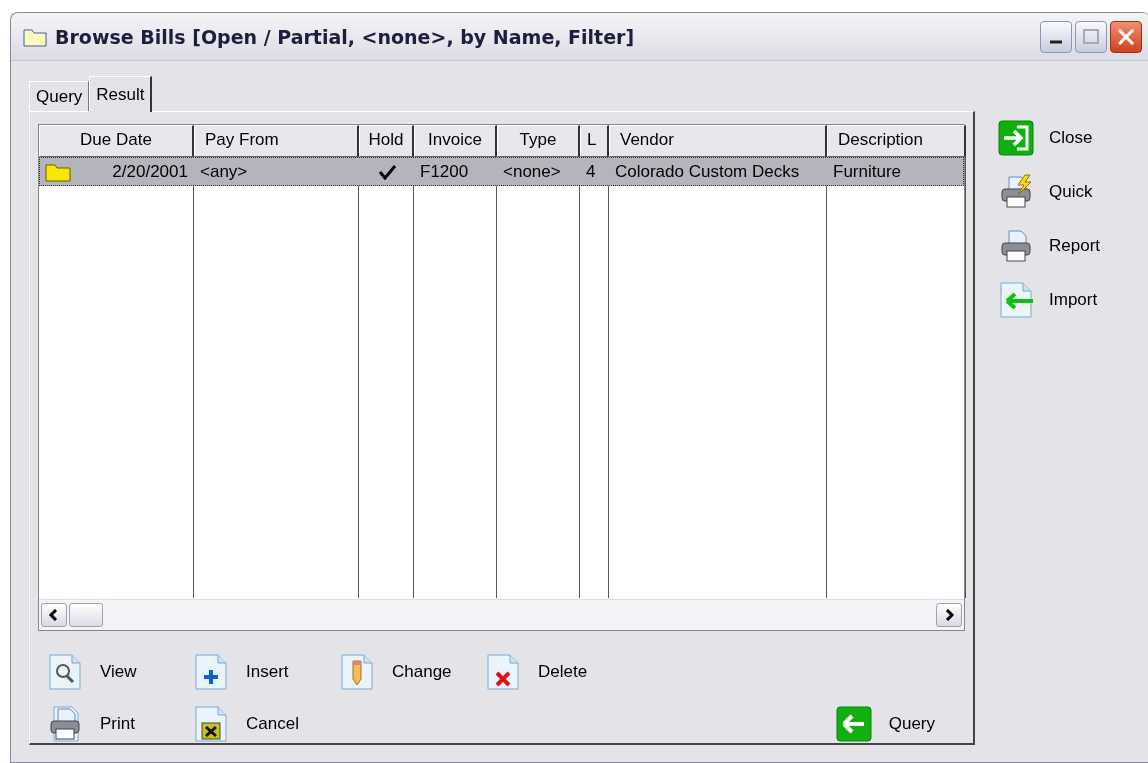 The image size is (1148, 763). I want to click on table-cell: 4, so click(591, 171).